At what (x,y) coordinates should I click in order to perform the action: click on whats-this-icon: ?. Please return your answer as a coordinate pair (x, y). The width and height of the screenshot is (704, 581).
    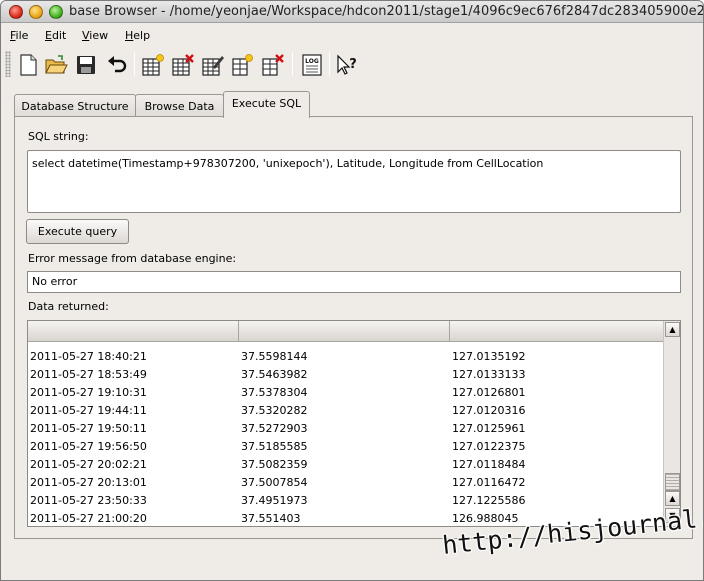
    Looking at the image, I should click on (347, 65).